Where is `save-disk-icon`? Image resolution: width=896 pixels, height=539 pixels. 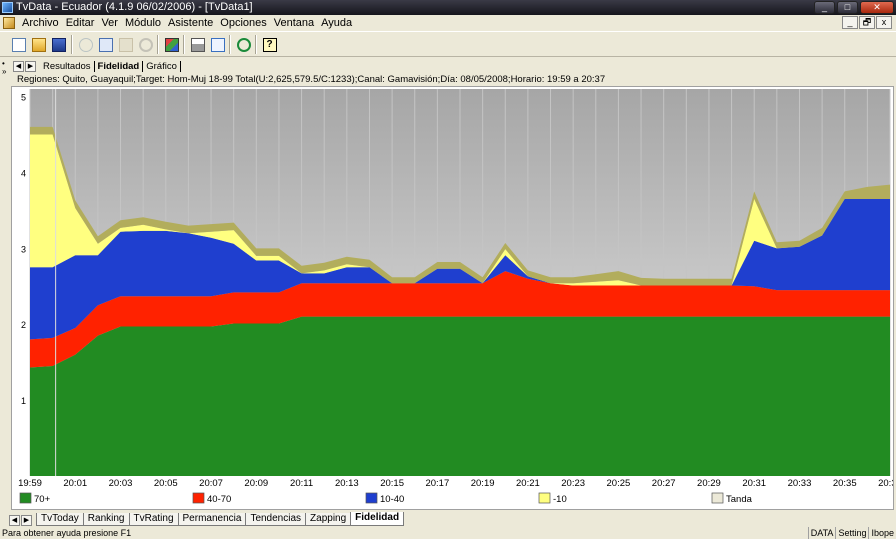 save-disk-icon is located at coordinates (58, 44).